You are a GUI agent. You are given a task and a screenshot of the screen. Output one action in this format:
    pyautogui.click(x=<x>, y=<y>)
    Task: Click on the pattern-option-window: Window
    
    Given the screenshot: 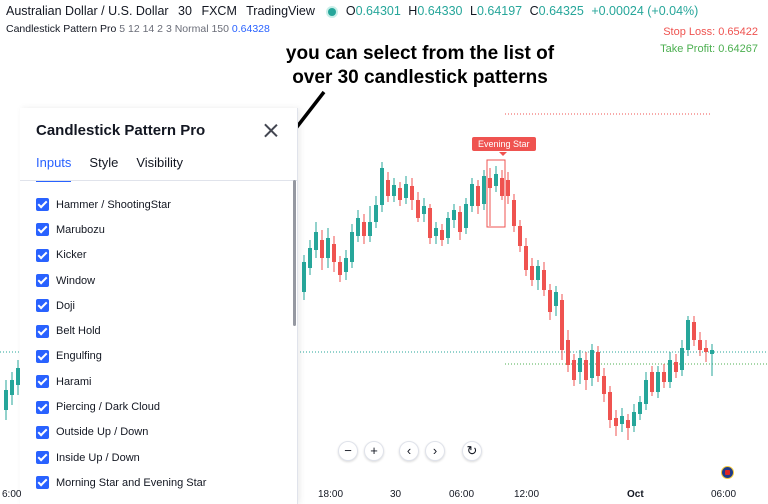 What is the action you would take?
    pyautogui.click(x=121, y=280)
    